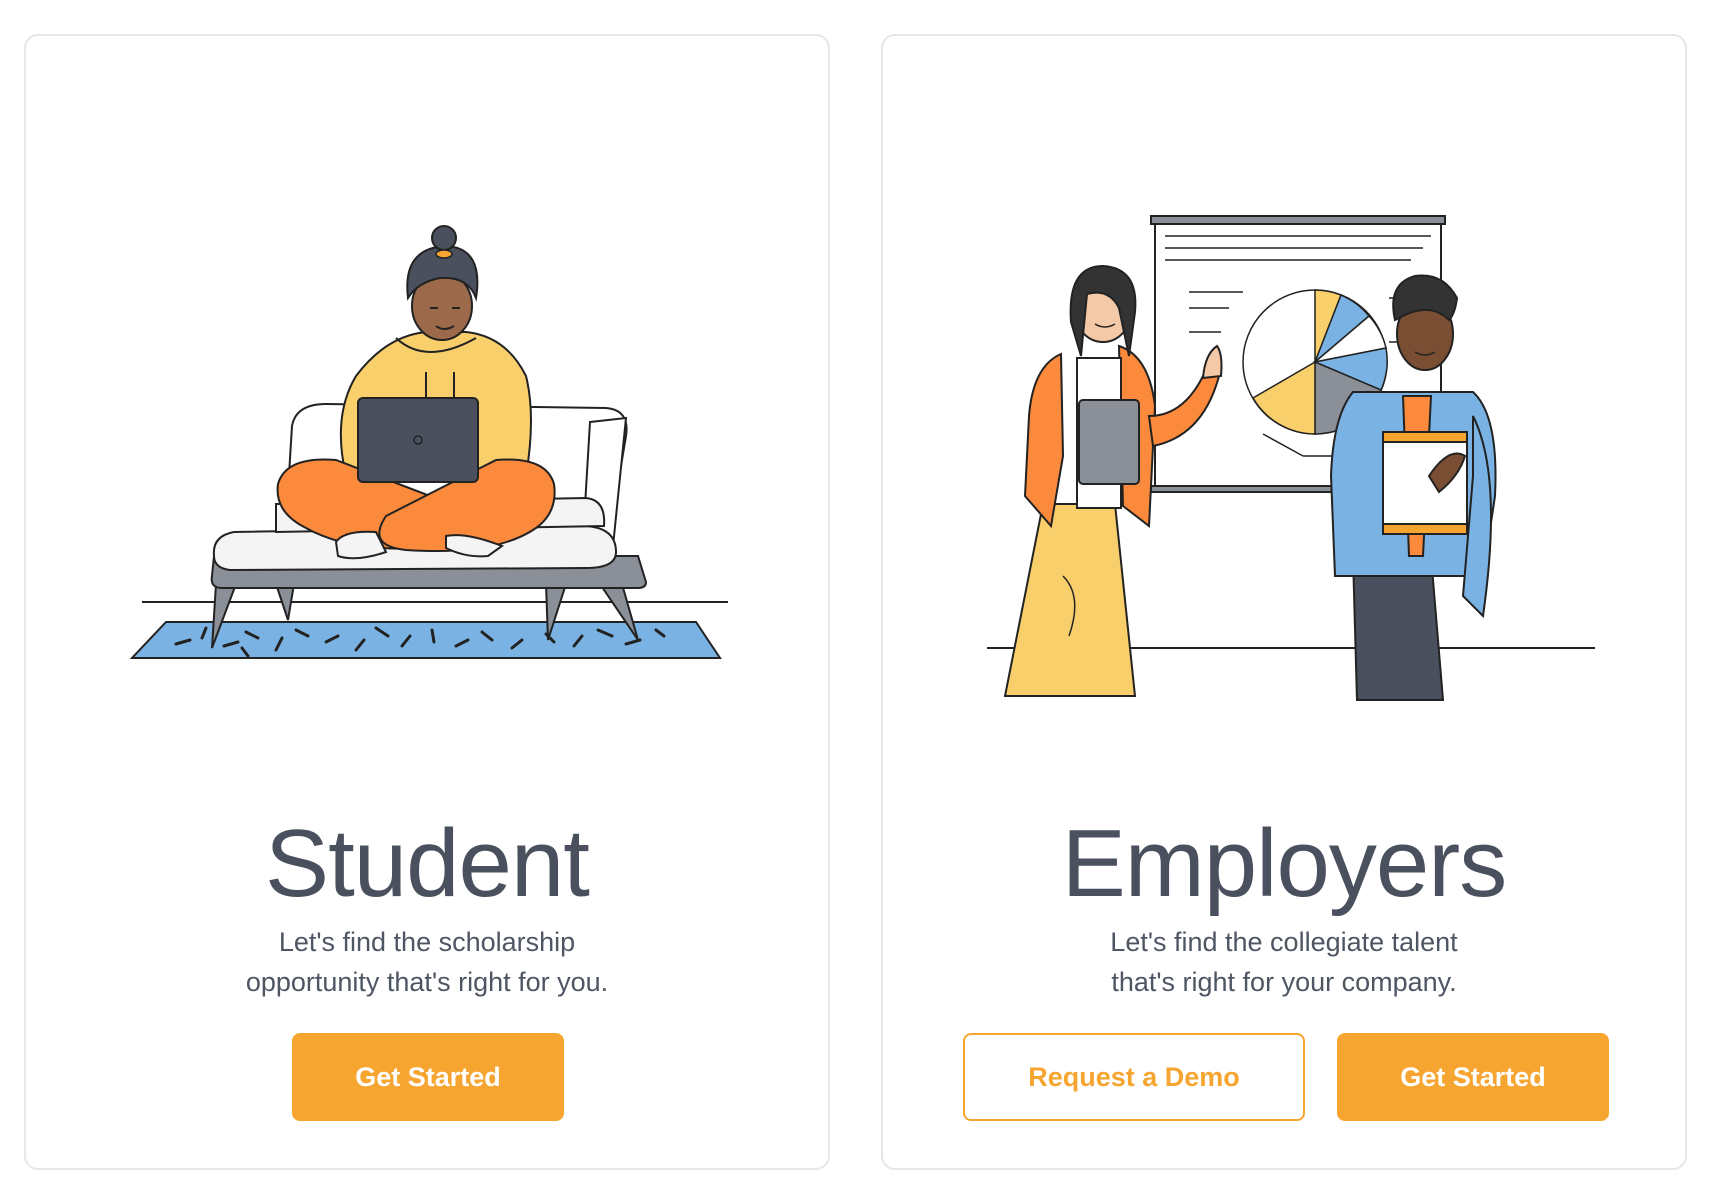 Image resolution: width=1710 pixels, height=1178 pixels. What do you see at coordinates (427, 942) in the screenshot?
I see `student-description-line-1: Let's find the scholarship` at bounding box center [427, 942].